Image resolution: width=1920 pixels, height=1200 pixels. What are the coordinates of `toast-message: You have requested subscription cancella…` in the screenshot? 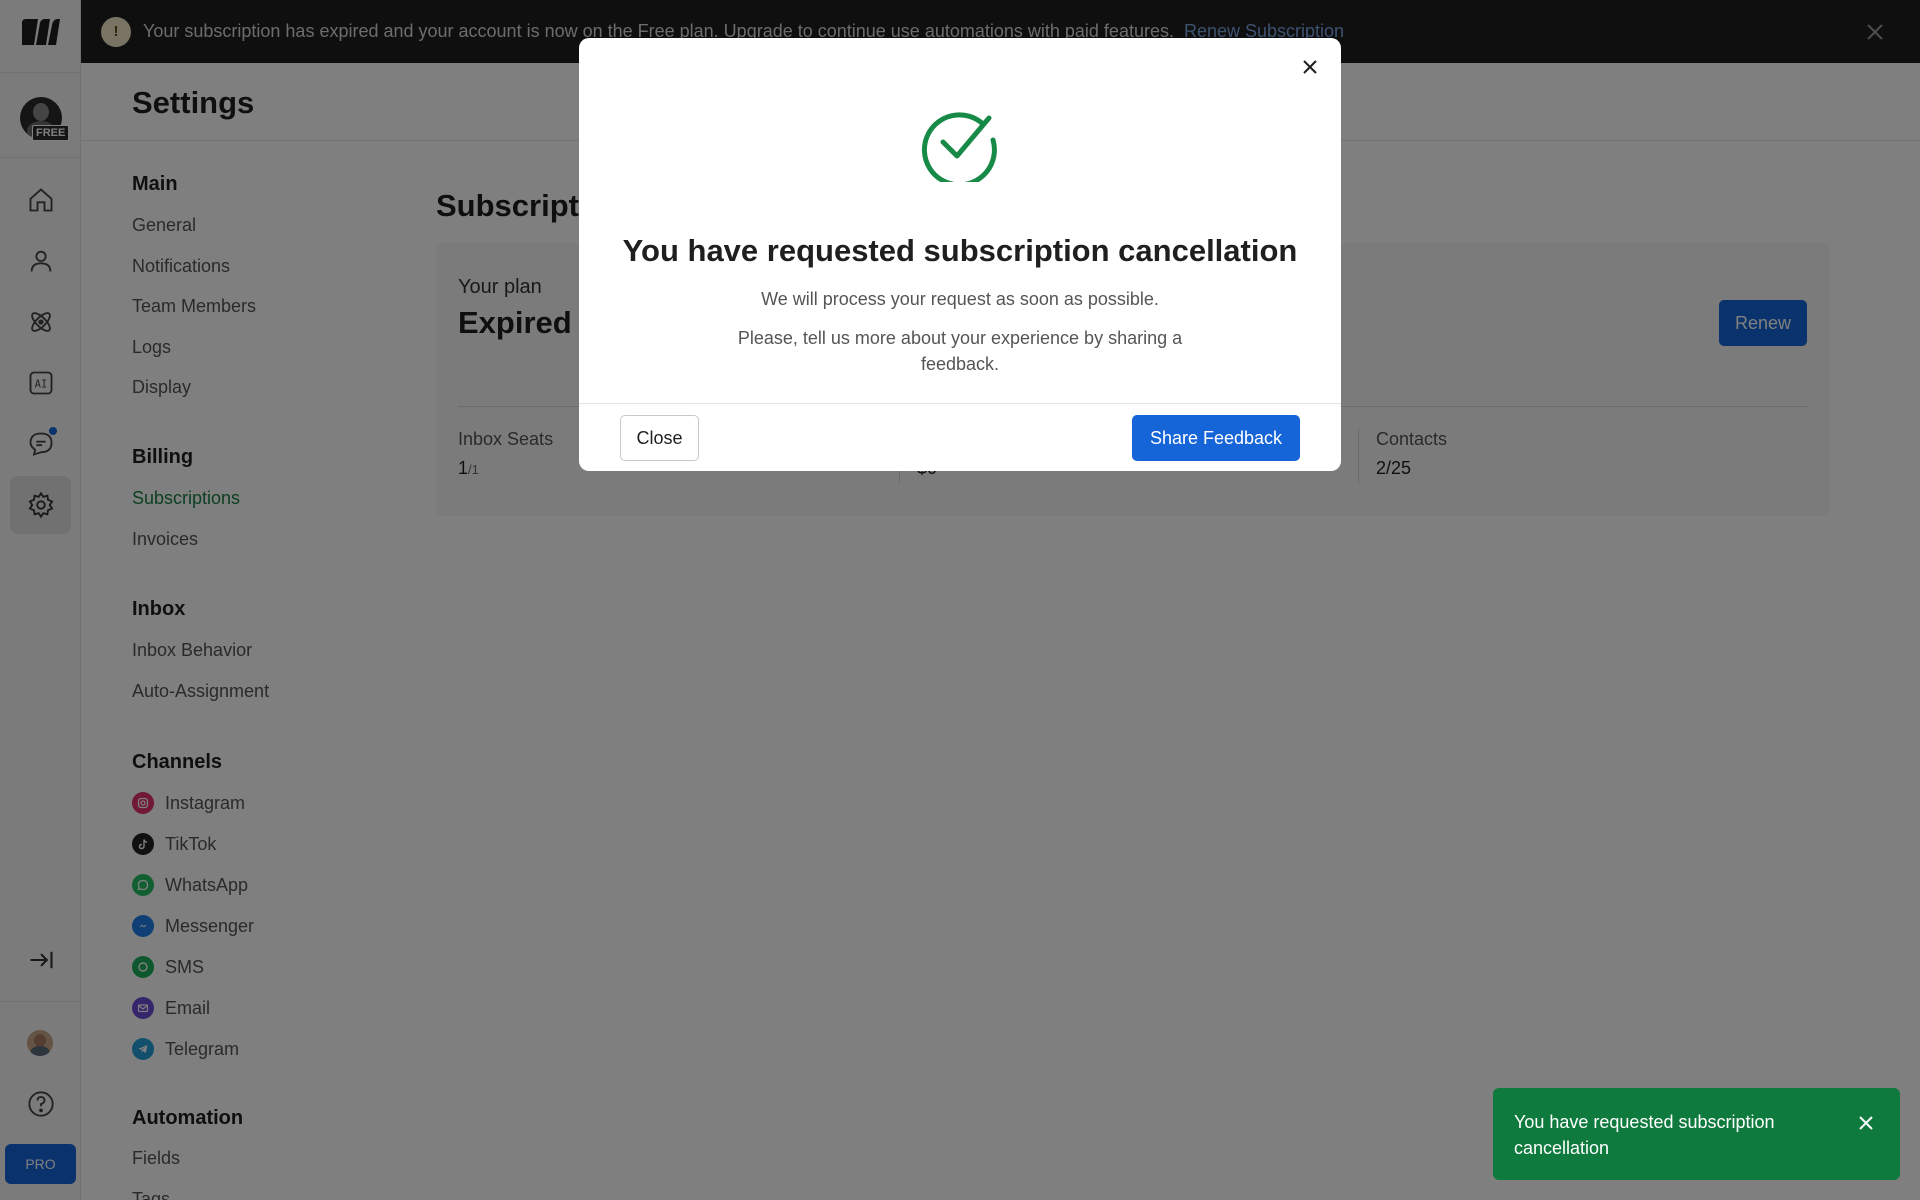 It's located at (1644, 1135).